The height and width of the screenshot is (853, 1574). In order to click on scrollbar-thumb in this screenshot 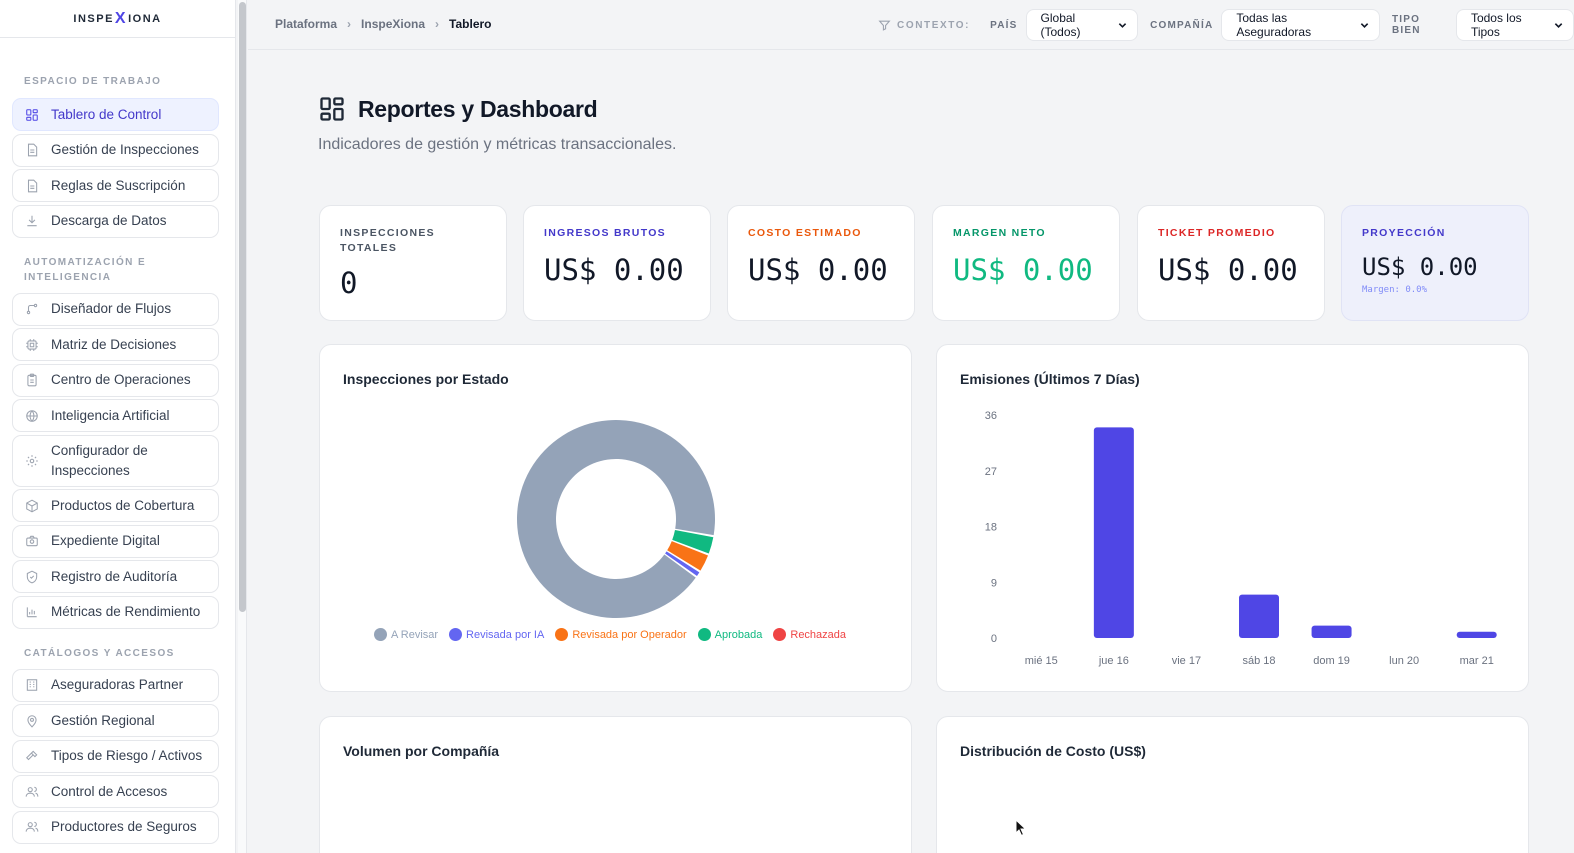, I will do `click(242, 307)`.